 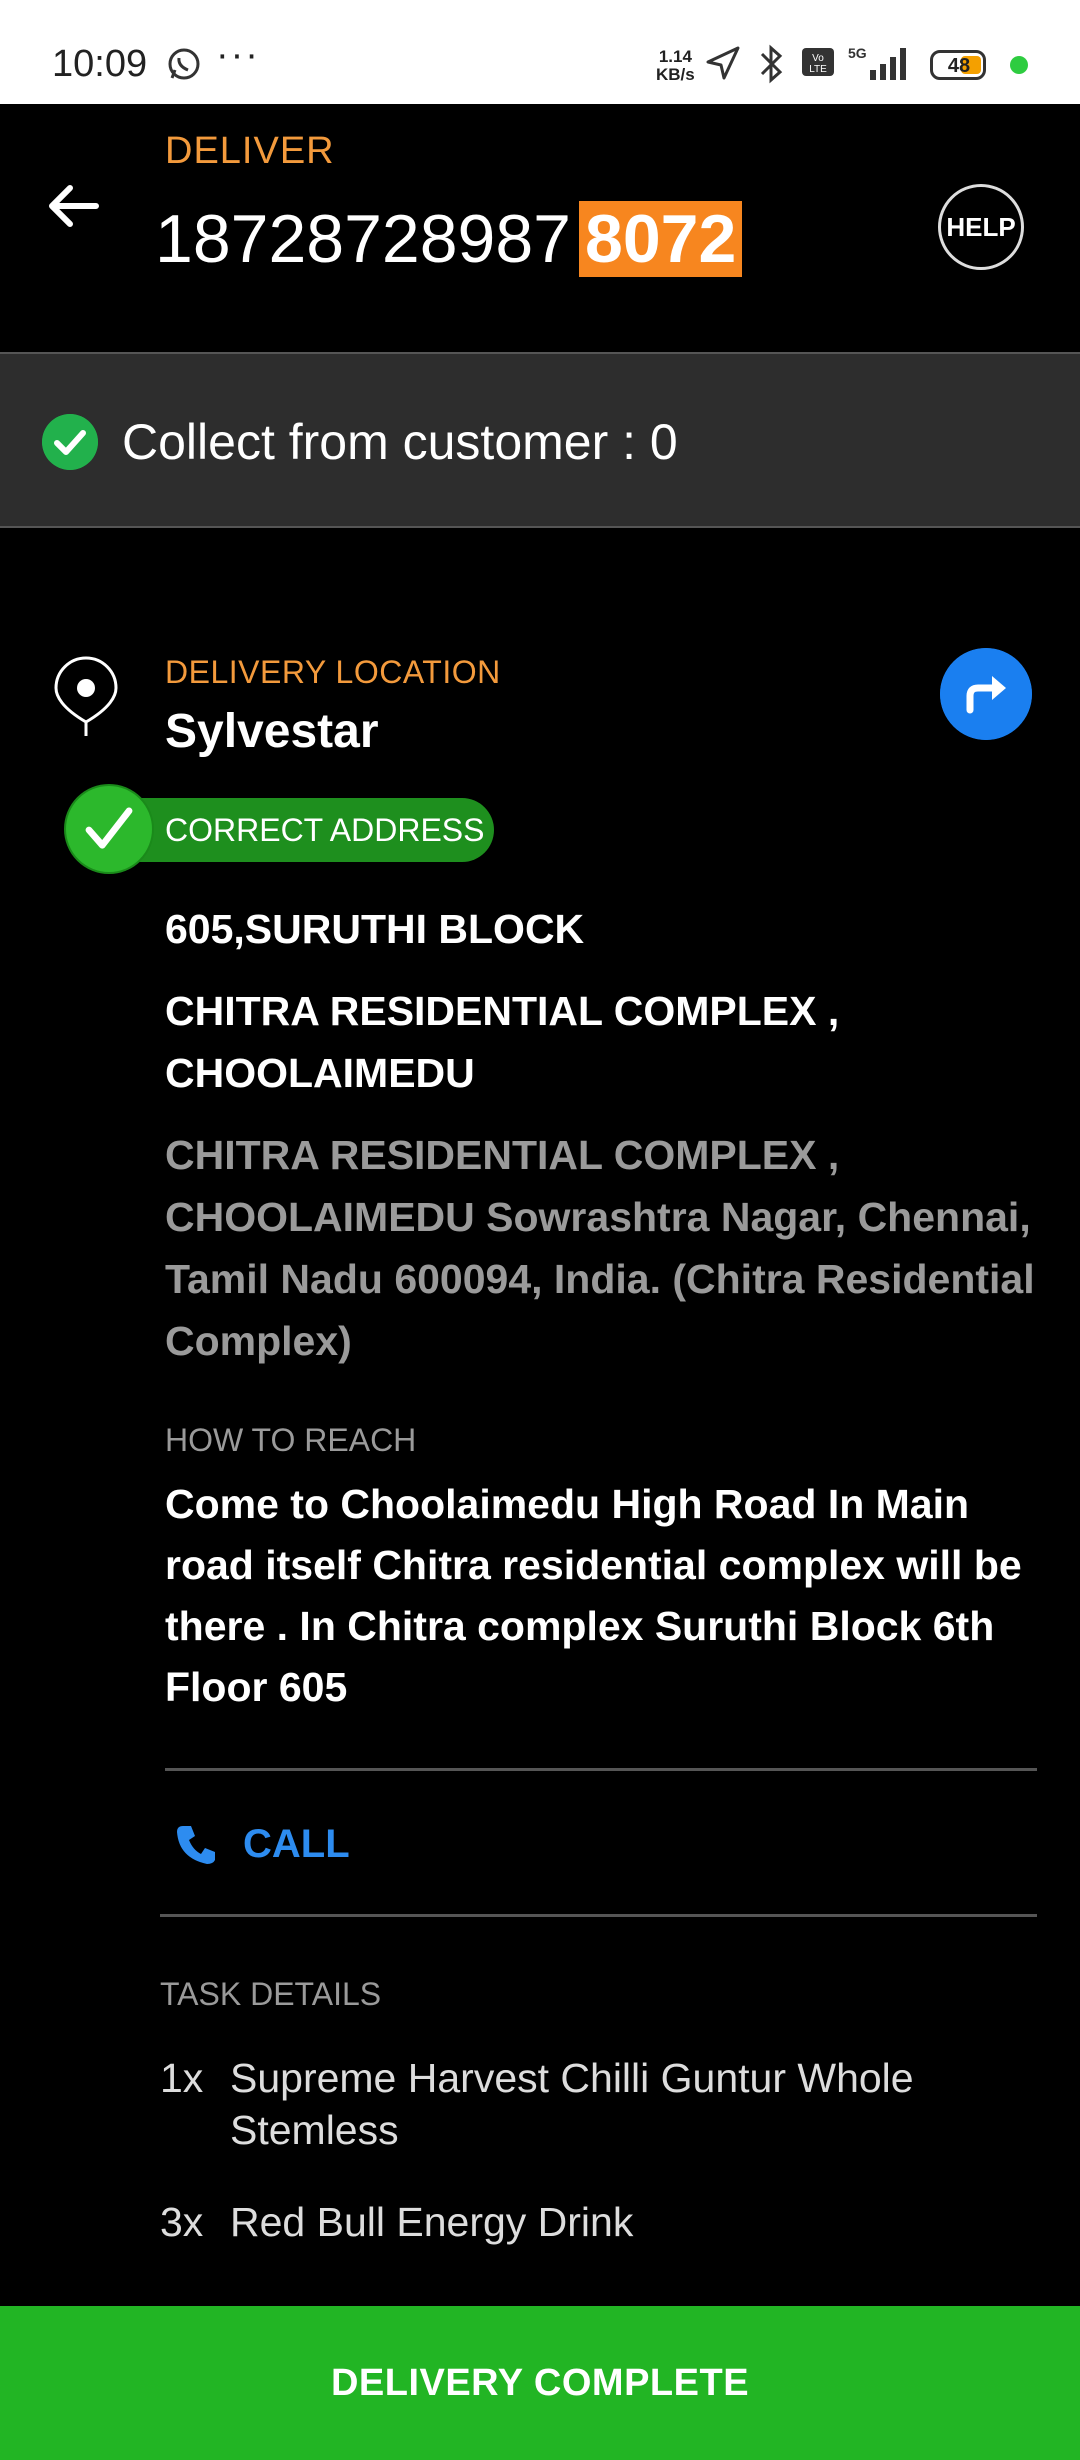 What do you see at coordinates (100, 64) in the screenshot?
I see `status-time: 10:09` at bounding box center [100, 64].